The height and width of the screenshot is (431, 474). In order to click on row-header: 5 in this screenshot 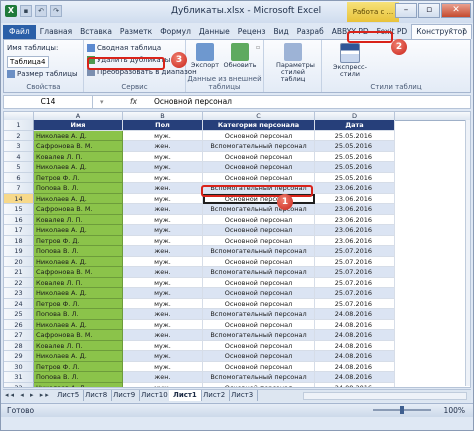, I will do `click(19, 167)`.